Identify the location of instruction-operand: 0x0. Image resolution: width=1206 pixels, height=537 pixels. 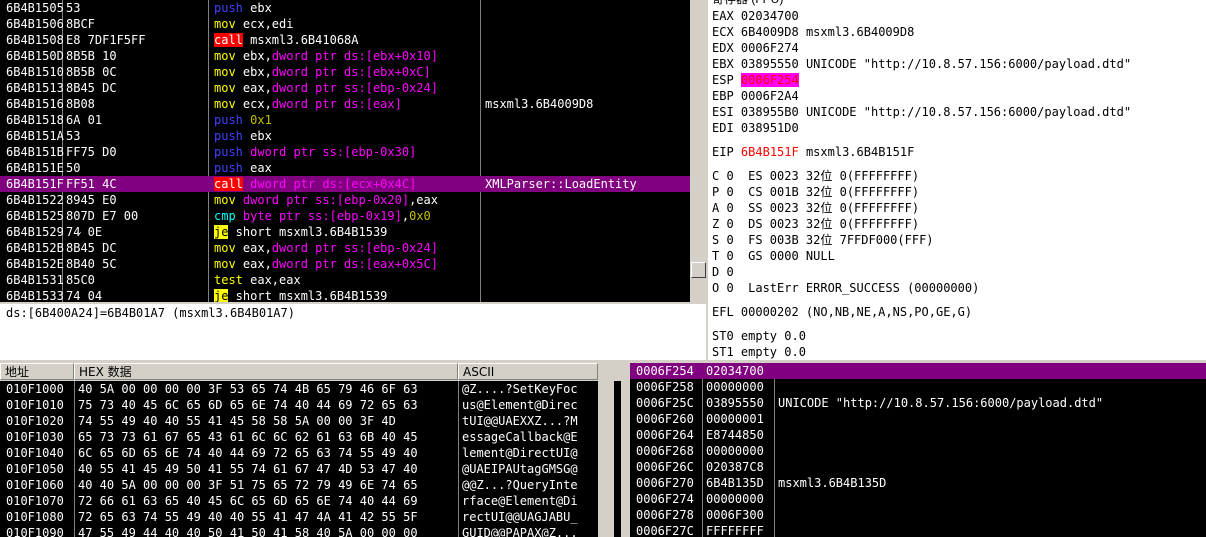
(420, 216).